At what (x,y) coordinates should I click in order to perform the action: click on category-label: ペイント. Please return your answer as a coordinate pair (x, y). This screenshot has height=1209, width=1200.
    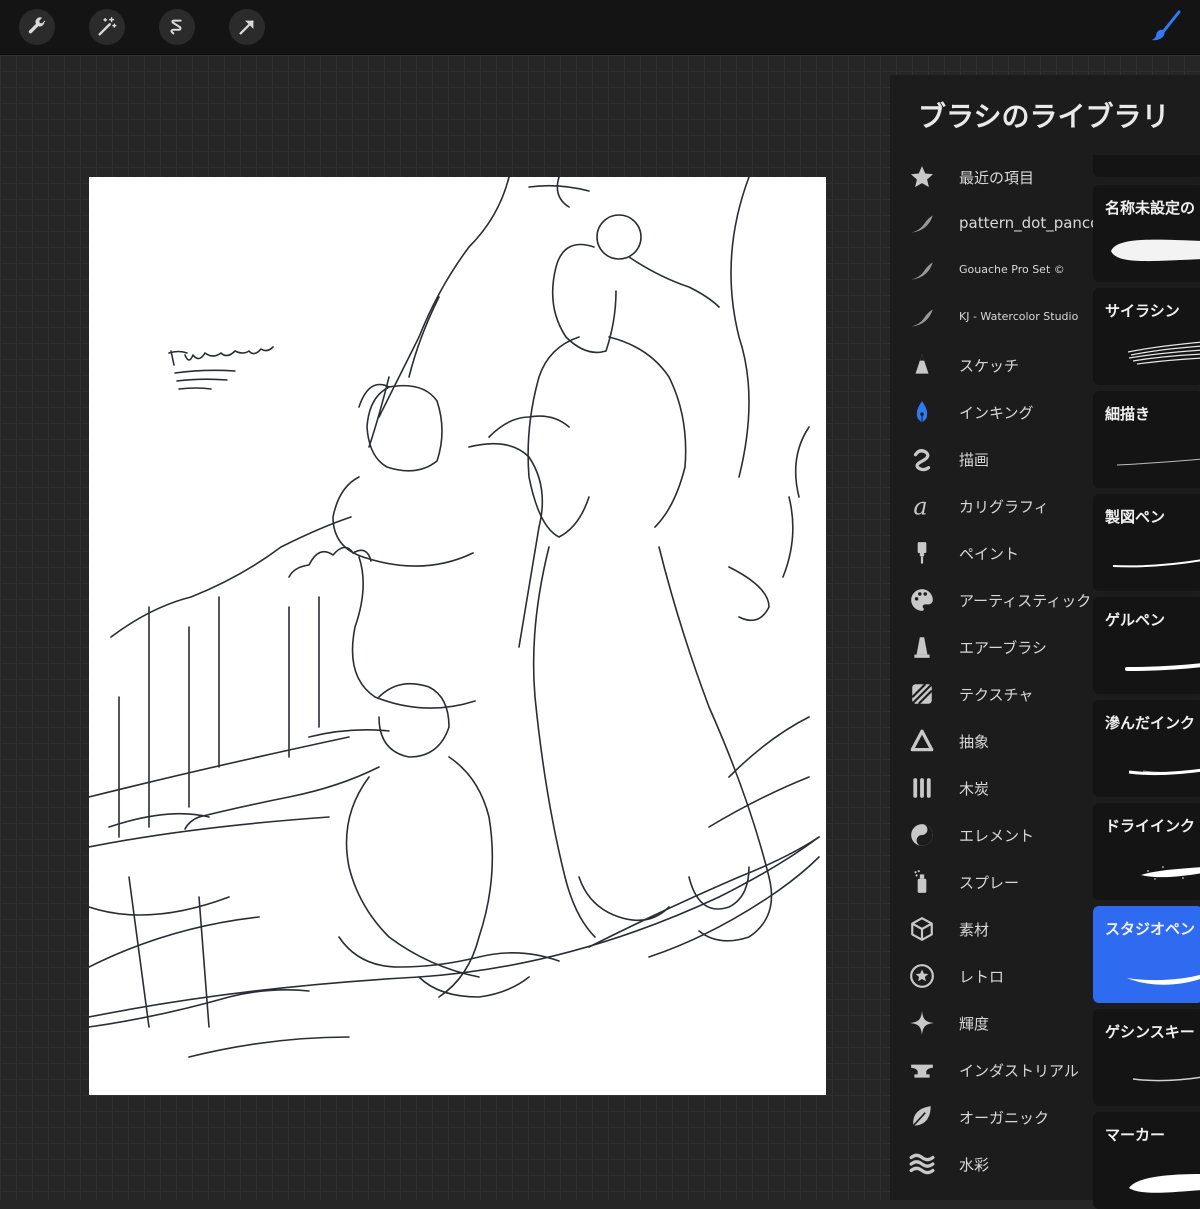
    Looking at the image, I should click on (989, 554).